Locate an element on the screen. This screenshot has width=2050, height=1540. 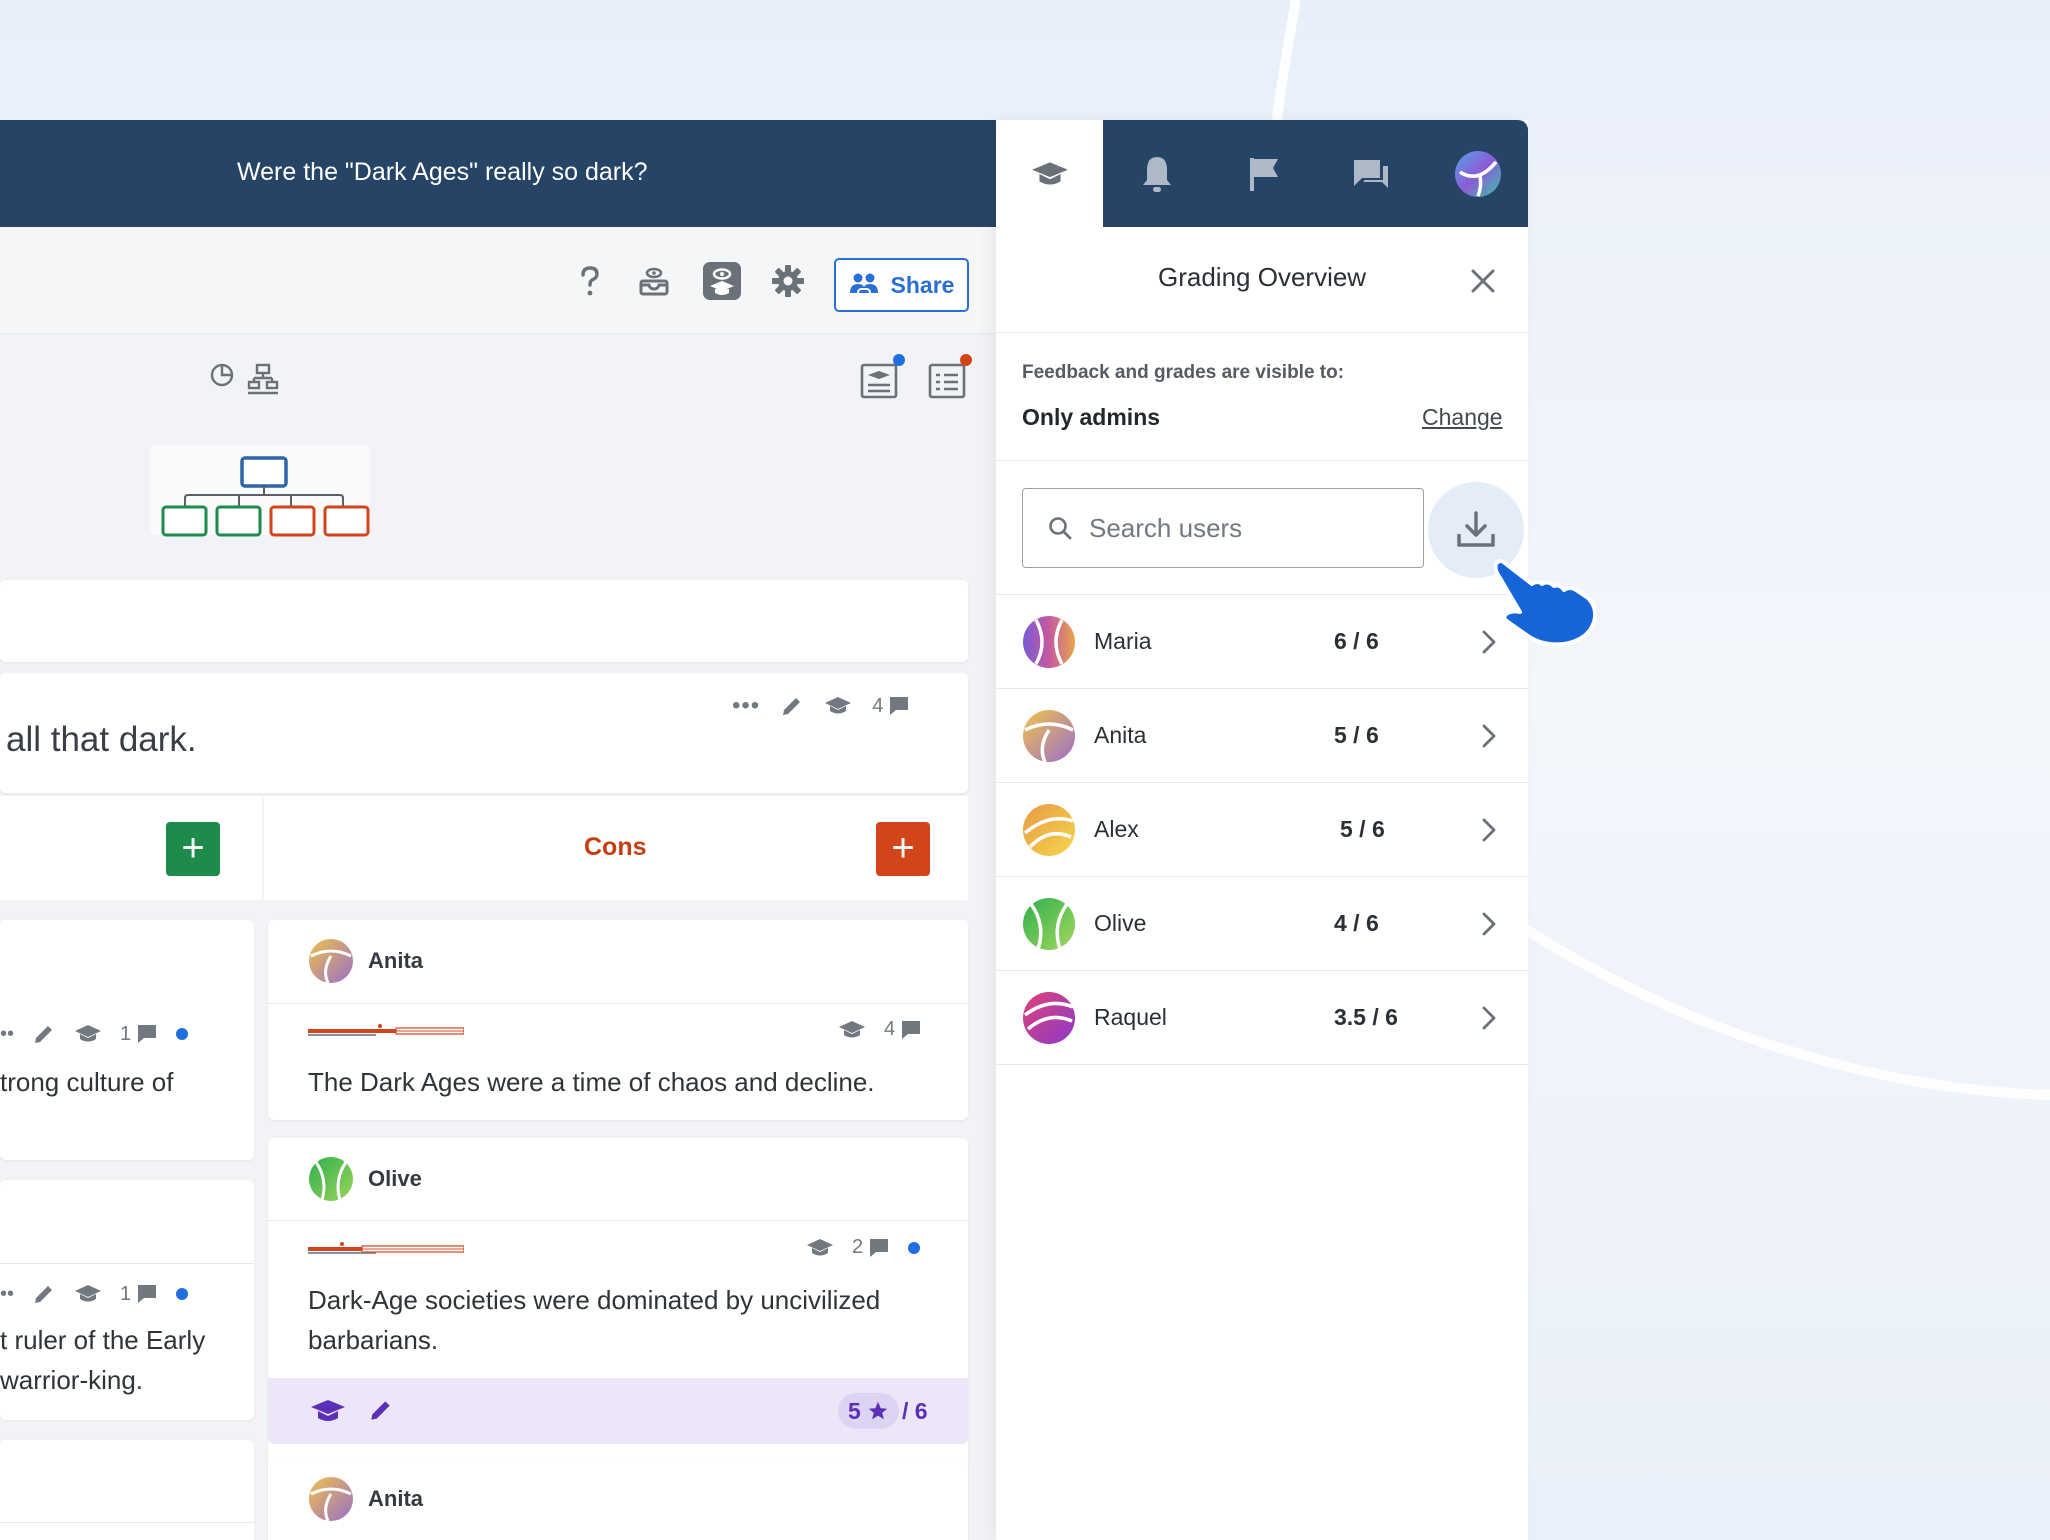
add-con-button: + is located at coordinates (903, 849).